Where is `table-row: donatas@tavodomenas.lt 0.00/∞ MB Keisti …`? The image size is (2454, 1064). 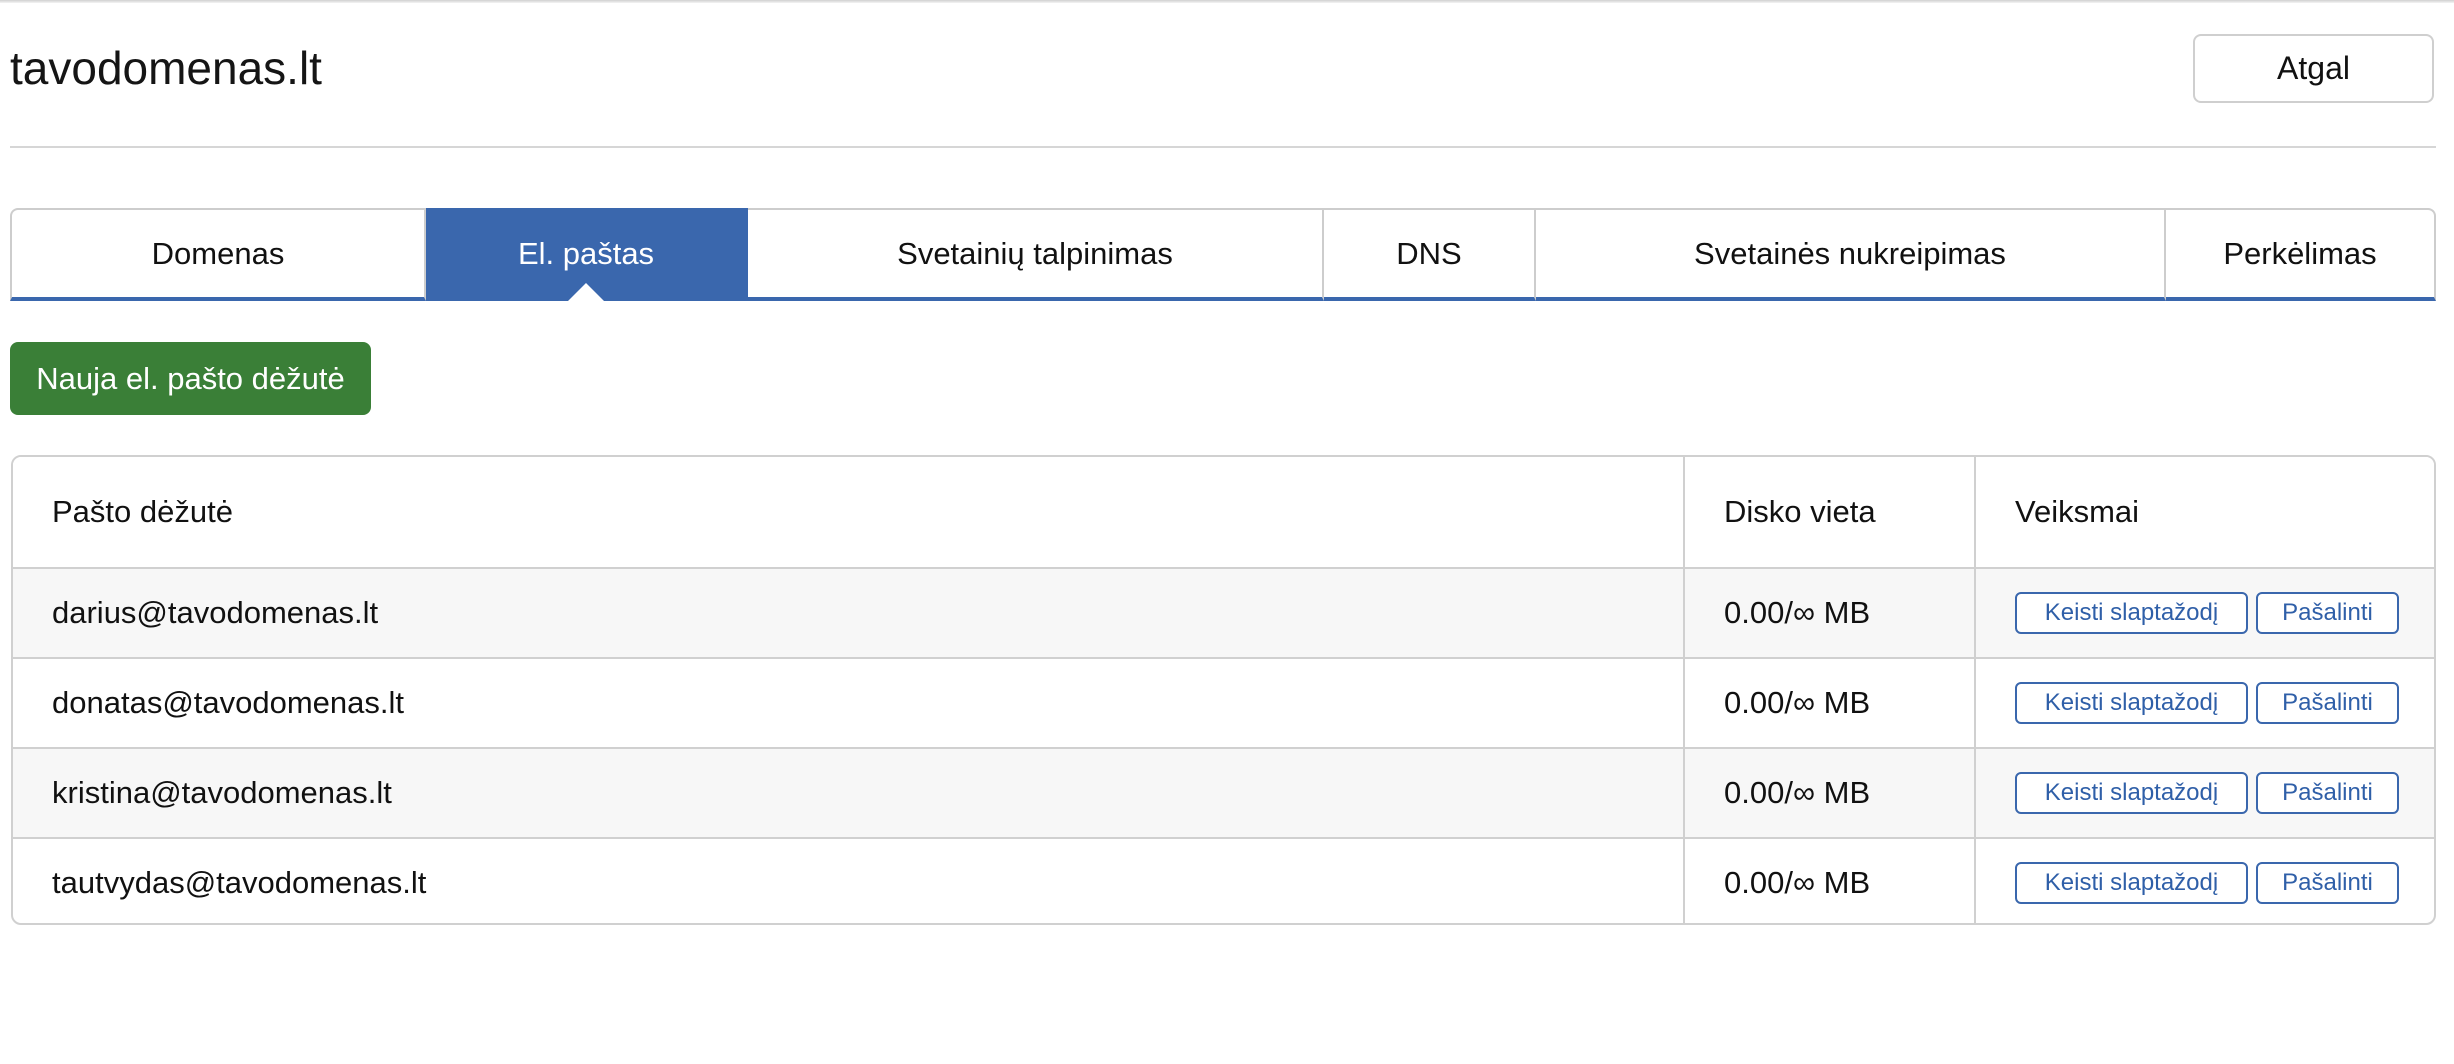
table-row: donatas@tavodomenas.lt 0.00/∞ MB Keisti … is located at coordinates (1223, 702).